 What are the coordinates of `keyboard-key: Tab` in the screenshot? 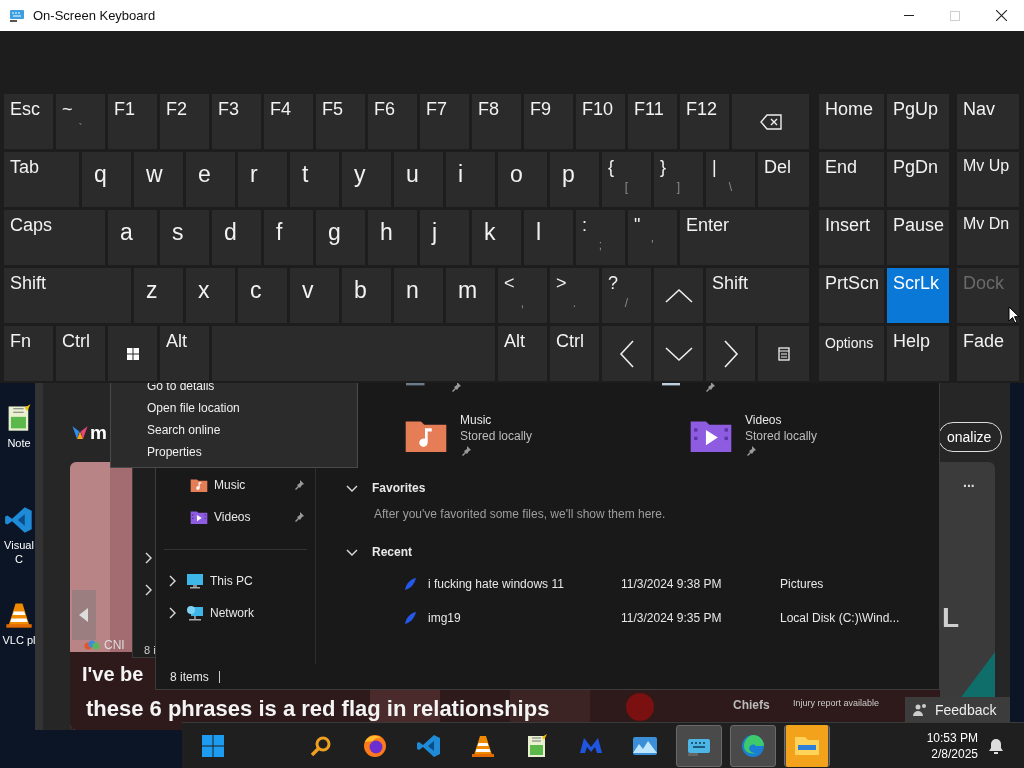 It's located at (41, 179).